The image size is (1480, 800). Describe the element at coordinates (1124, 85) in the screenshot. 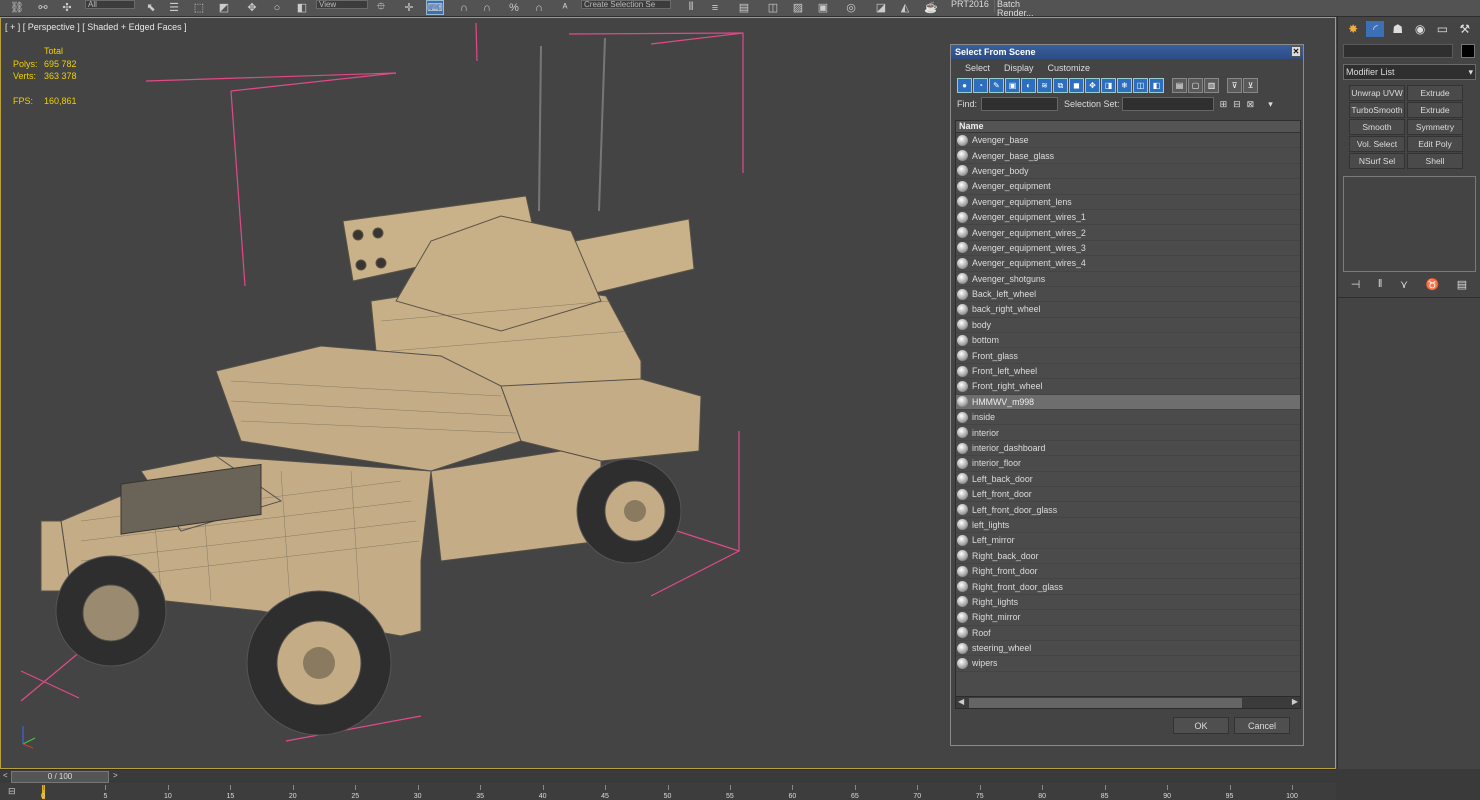

I see `display-frozen-icon: ❄` at that location.